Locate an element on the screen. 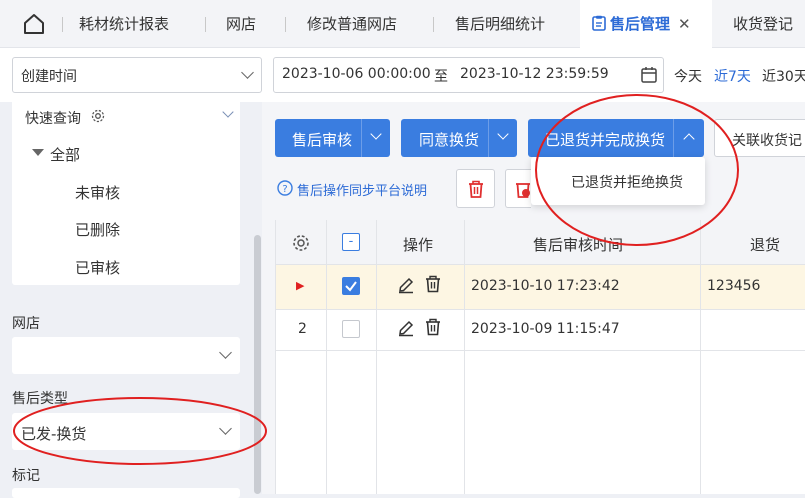 The height and width of the screenshot is (498, 805). help-circle-icon: ? is located at coordinates (285, 190).